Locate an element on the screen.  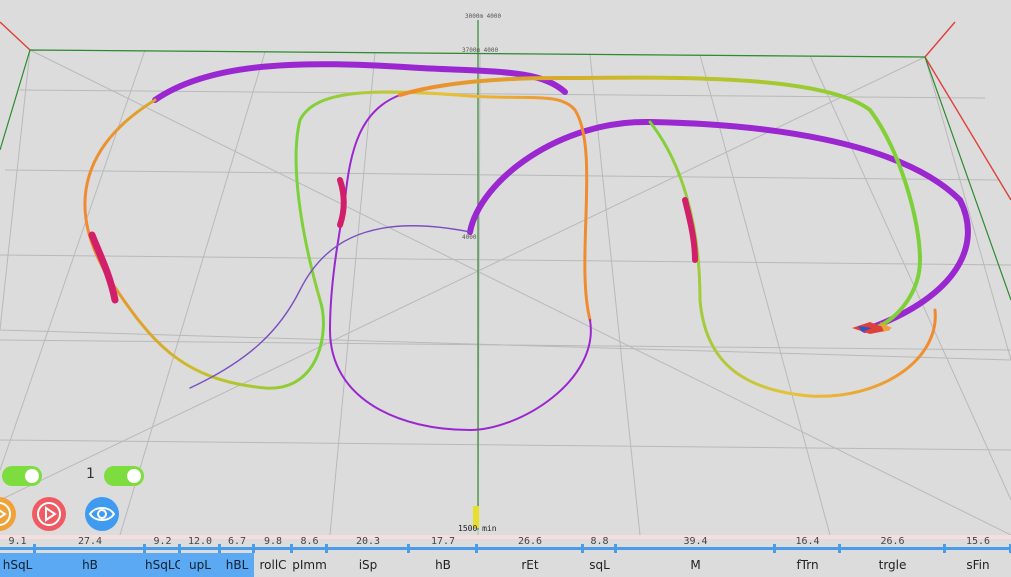
segment-name: rollC is located at coordinates (273, 565).